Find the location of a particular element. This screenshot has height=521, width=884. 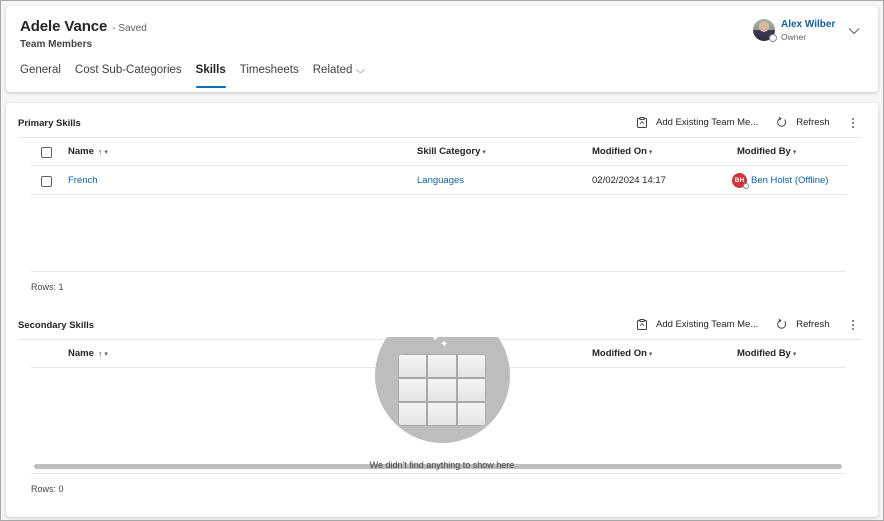

tab-label: Timesheets is located at coordinates (269, 70).